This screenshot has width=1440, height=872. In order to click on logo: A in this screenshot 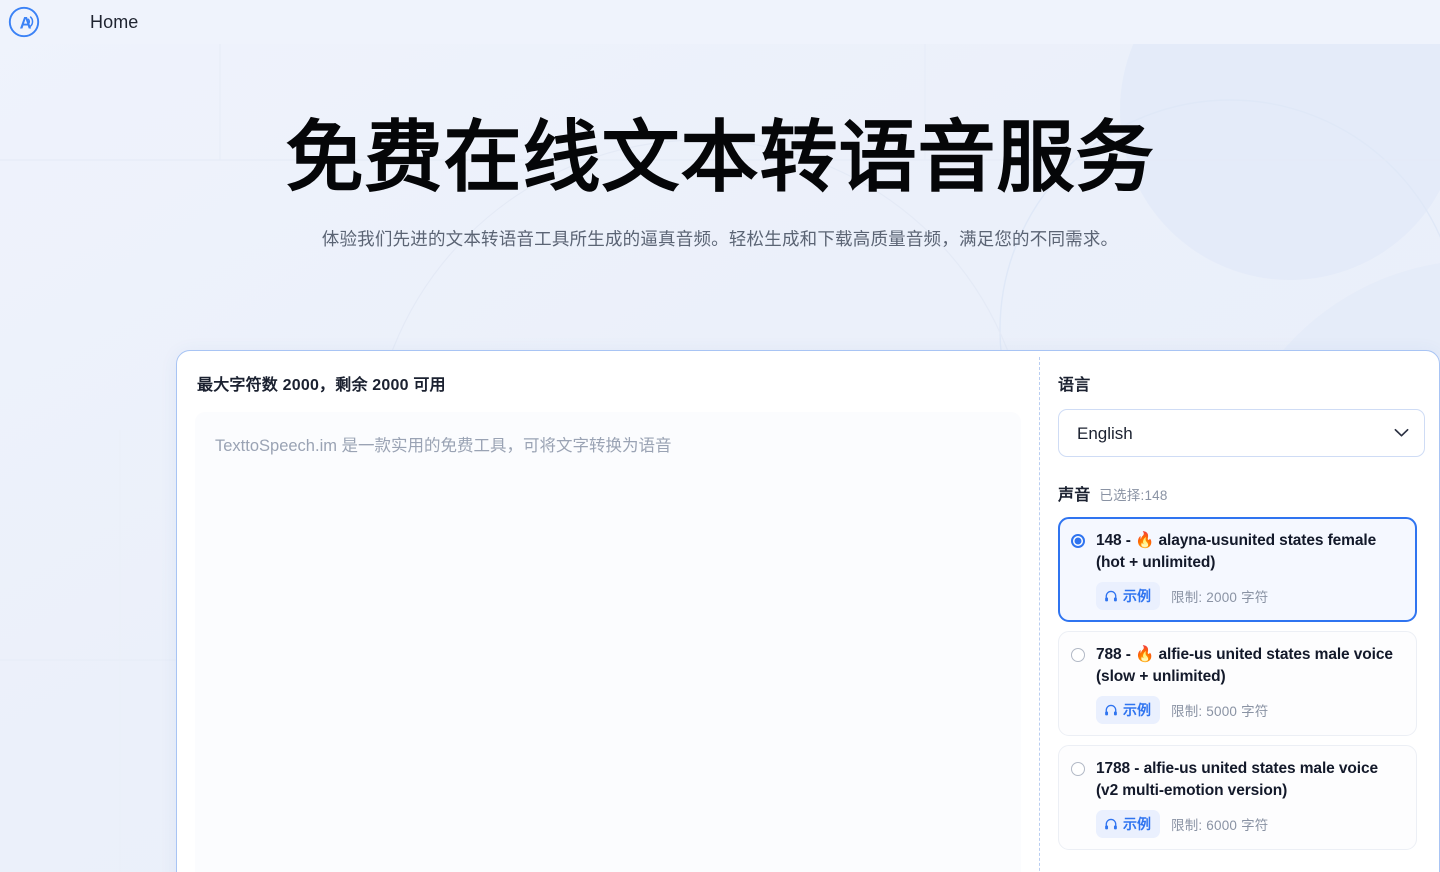, I will do `click(24, 22)`.